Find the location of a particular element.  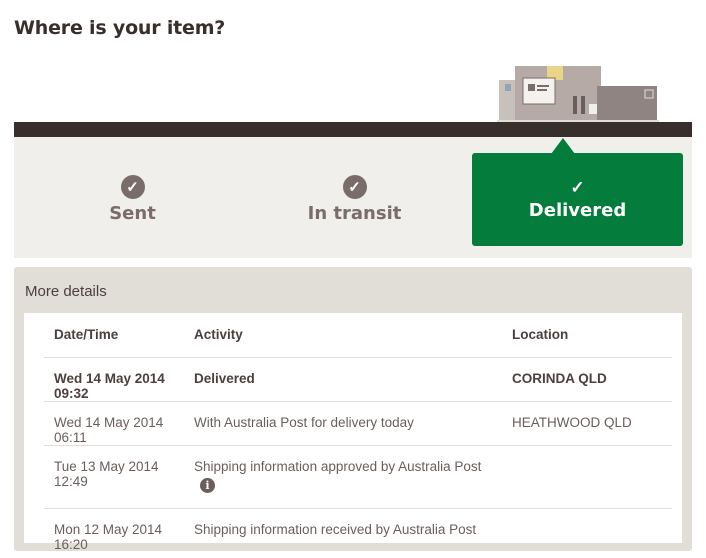

cell-date: Tue 13 May 2014 12:49 is located at coordinates (119, 476).